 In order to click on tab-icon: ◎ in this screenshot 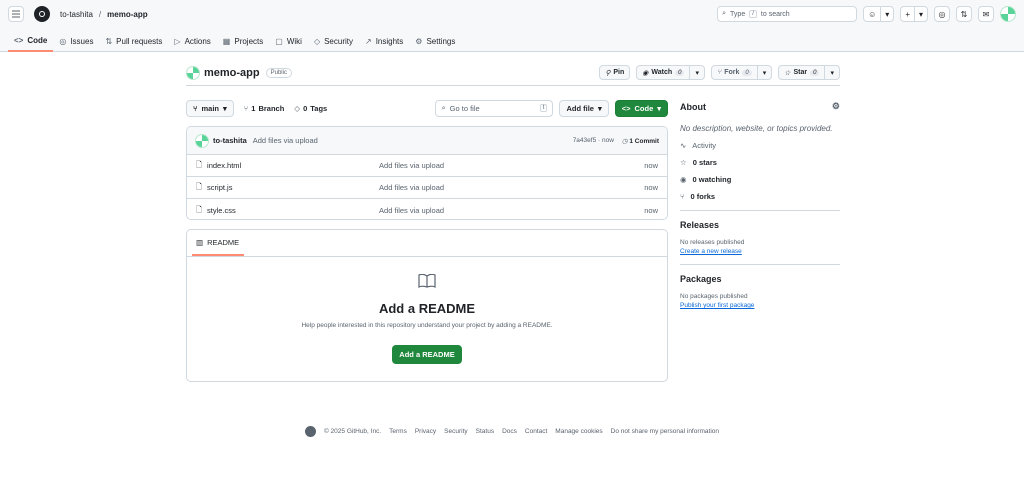, I will do `click(63, 41)`.